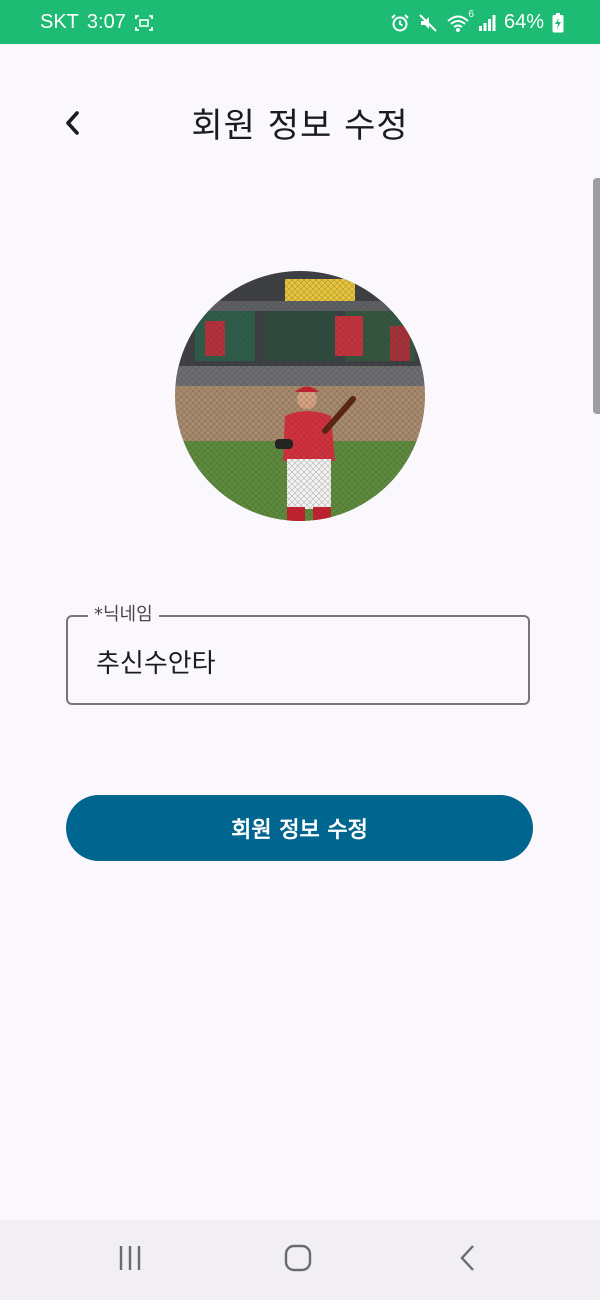  I want to click on battery-label: 64%, so click(523, 22).